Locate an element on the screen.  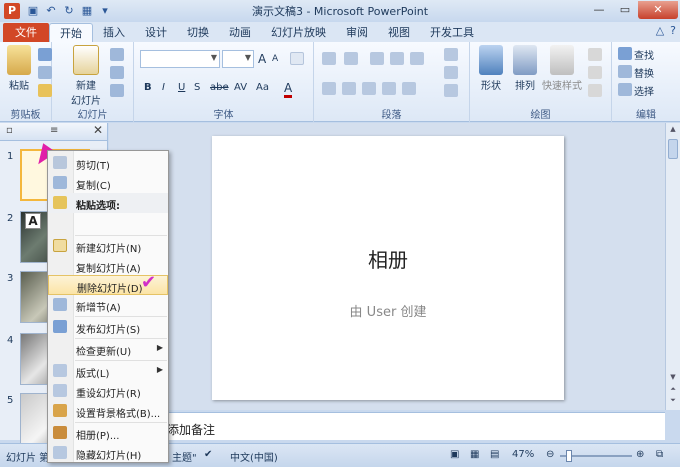
tab-home: 开始 is located at coordinates (71, 32).